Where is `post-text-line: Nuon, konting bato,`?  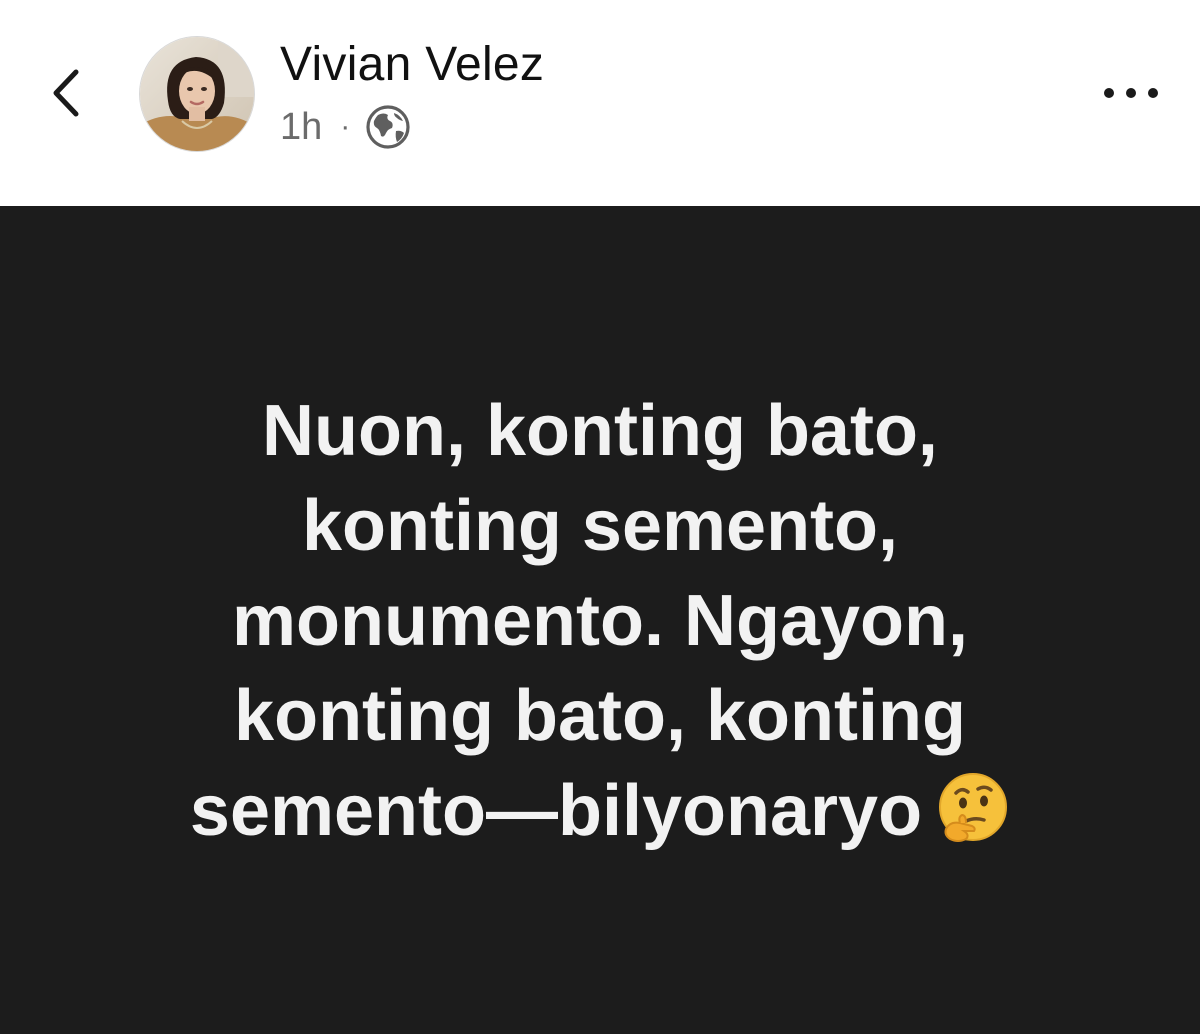
post-text-line: Nuon, konting bato, is located at coordinates (600, 431).